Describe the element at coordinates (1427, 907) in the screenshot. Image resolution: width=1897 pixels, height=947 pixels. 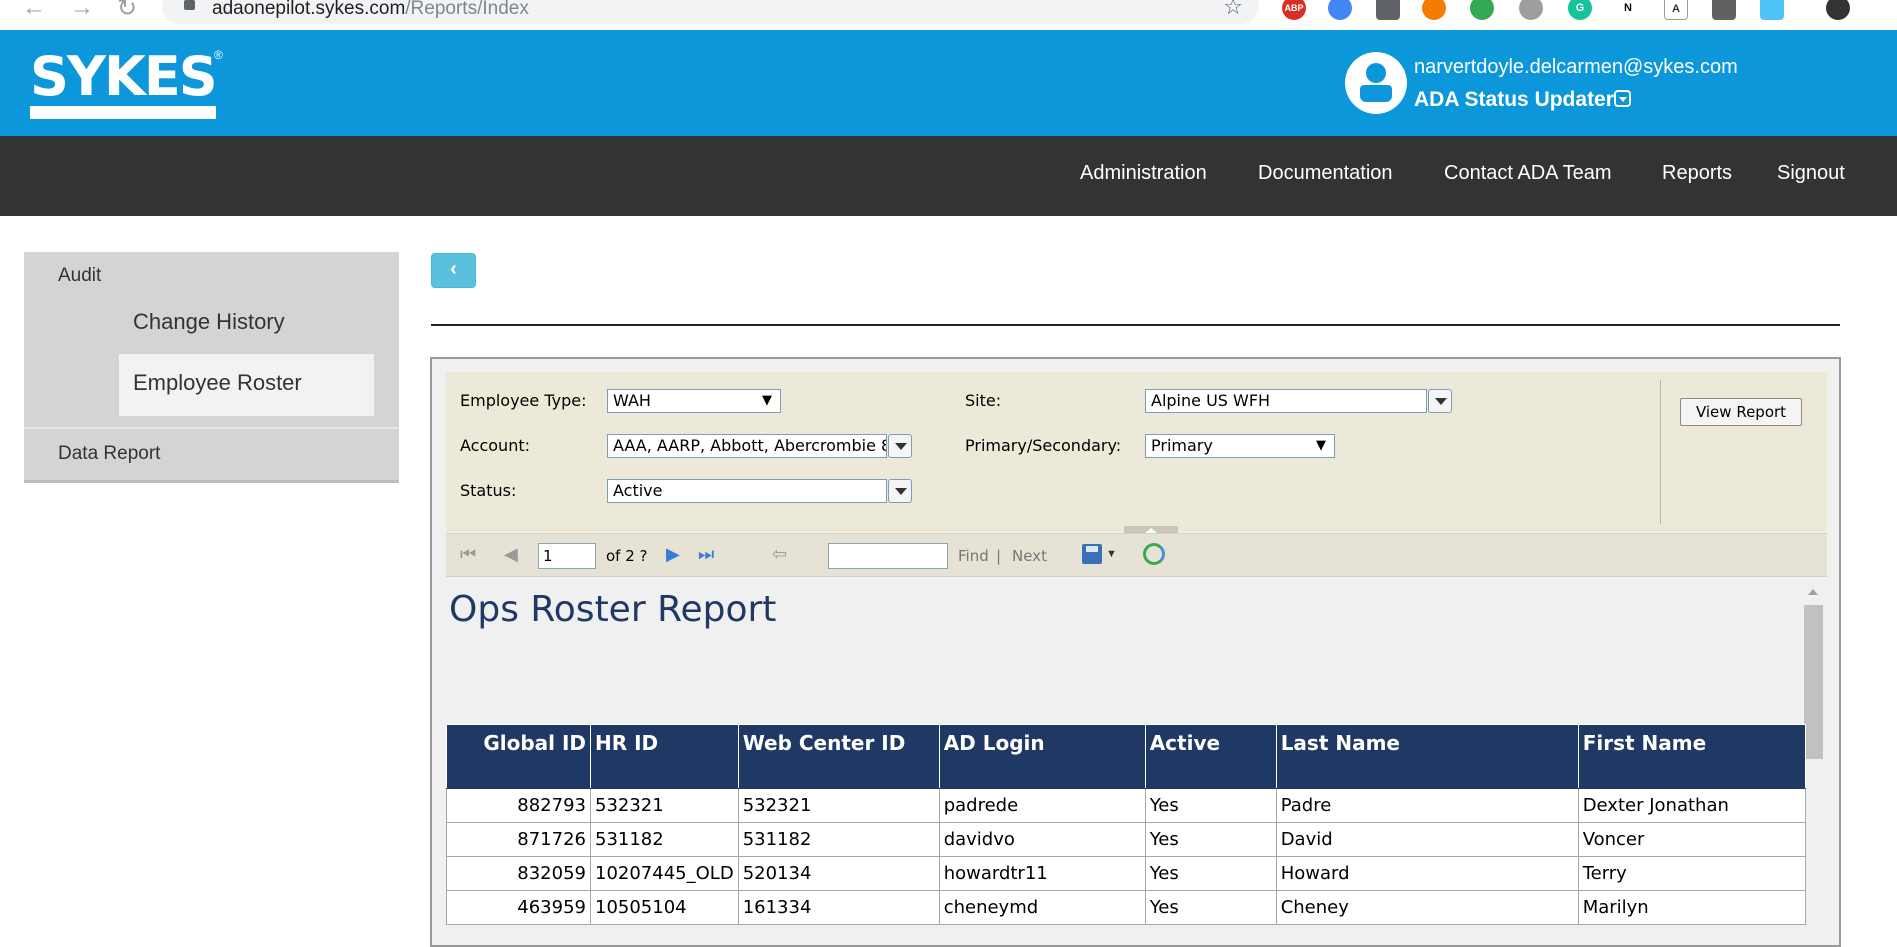
I see `cell-last-name: Cheney` at that location.